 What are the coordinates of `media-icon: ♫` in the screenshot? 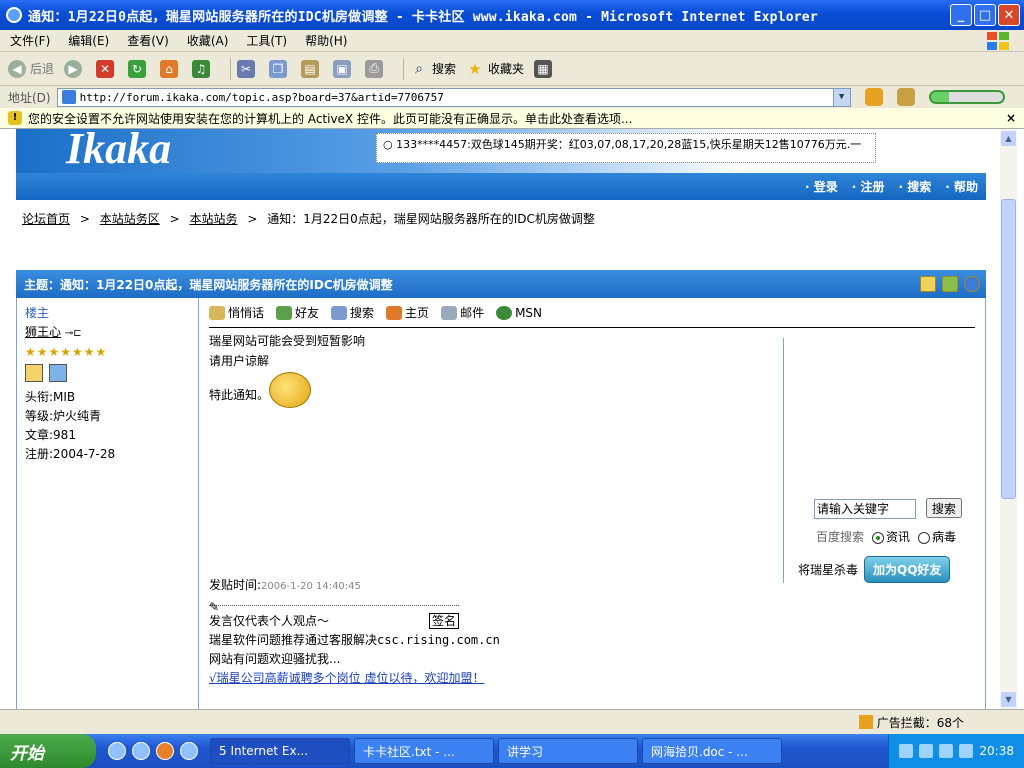 It's located at (201, 68).